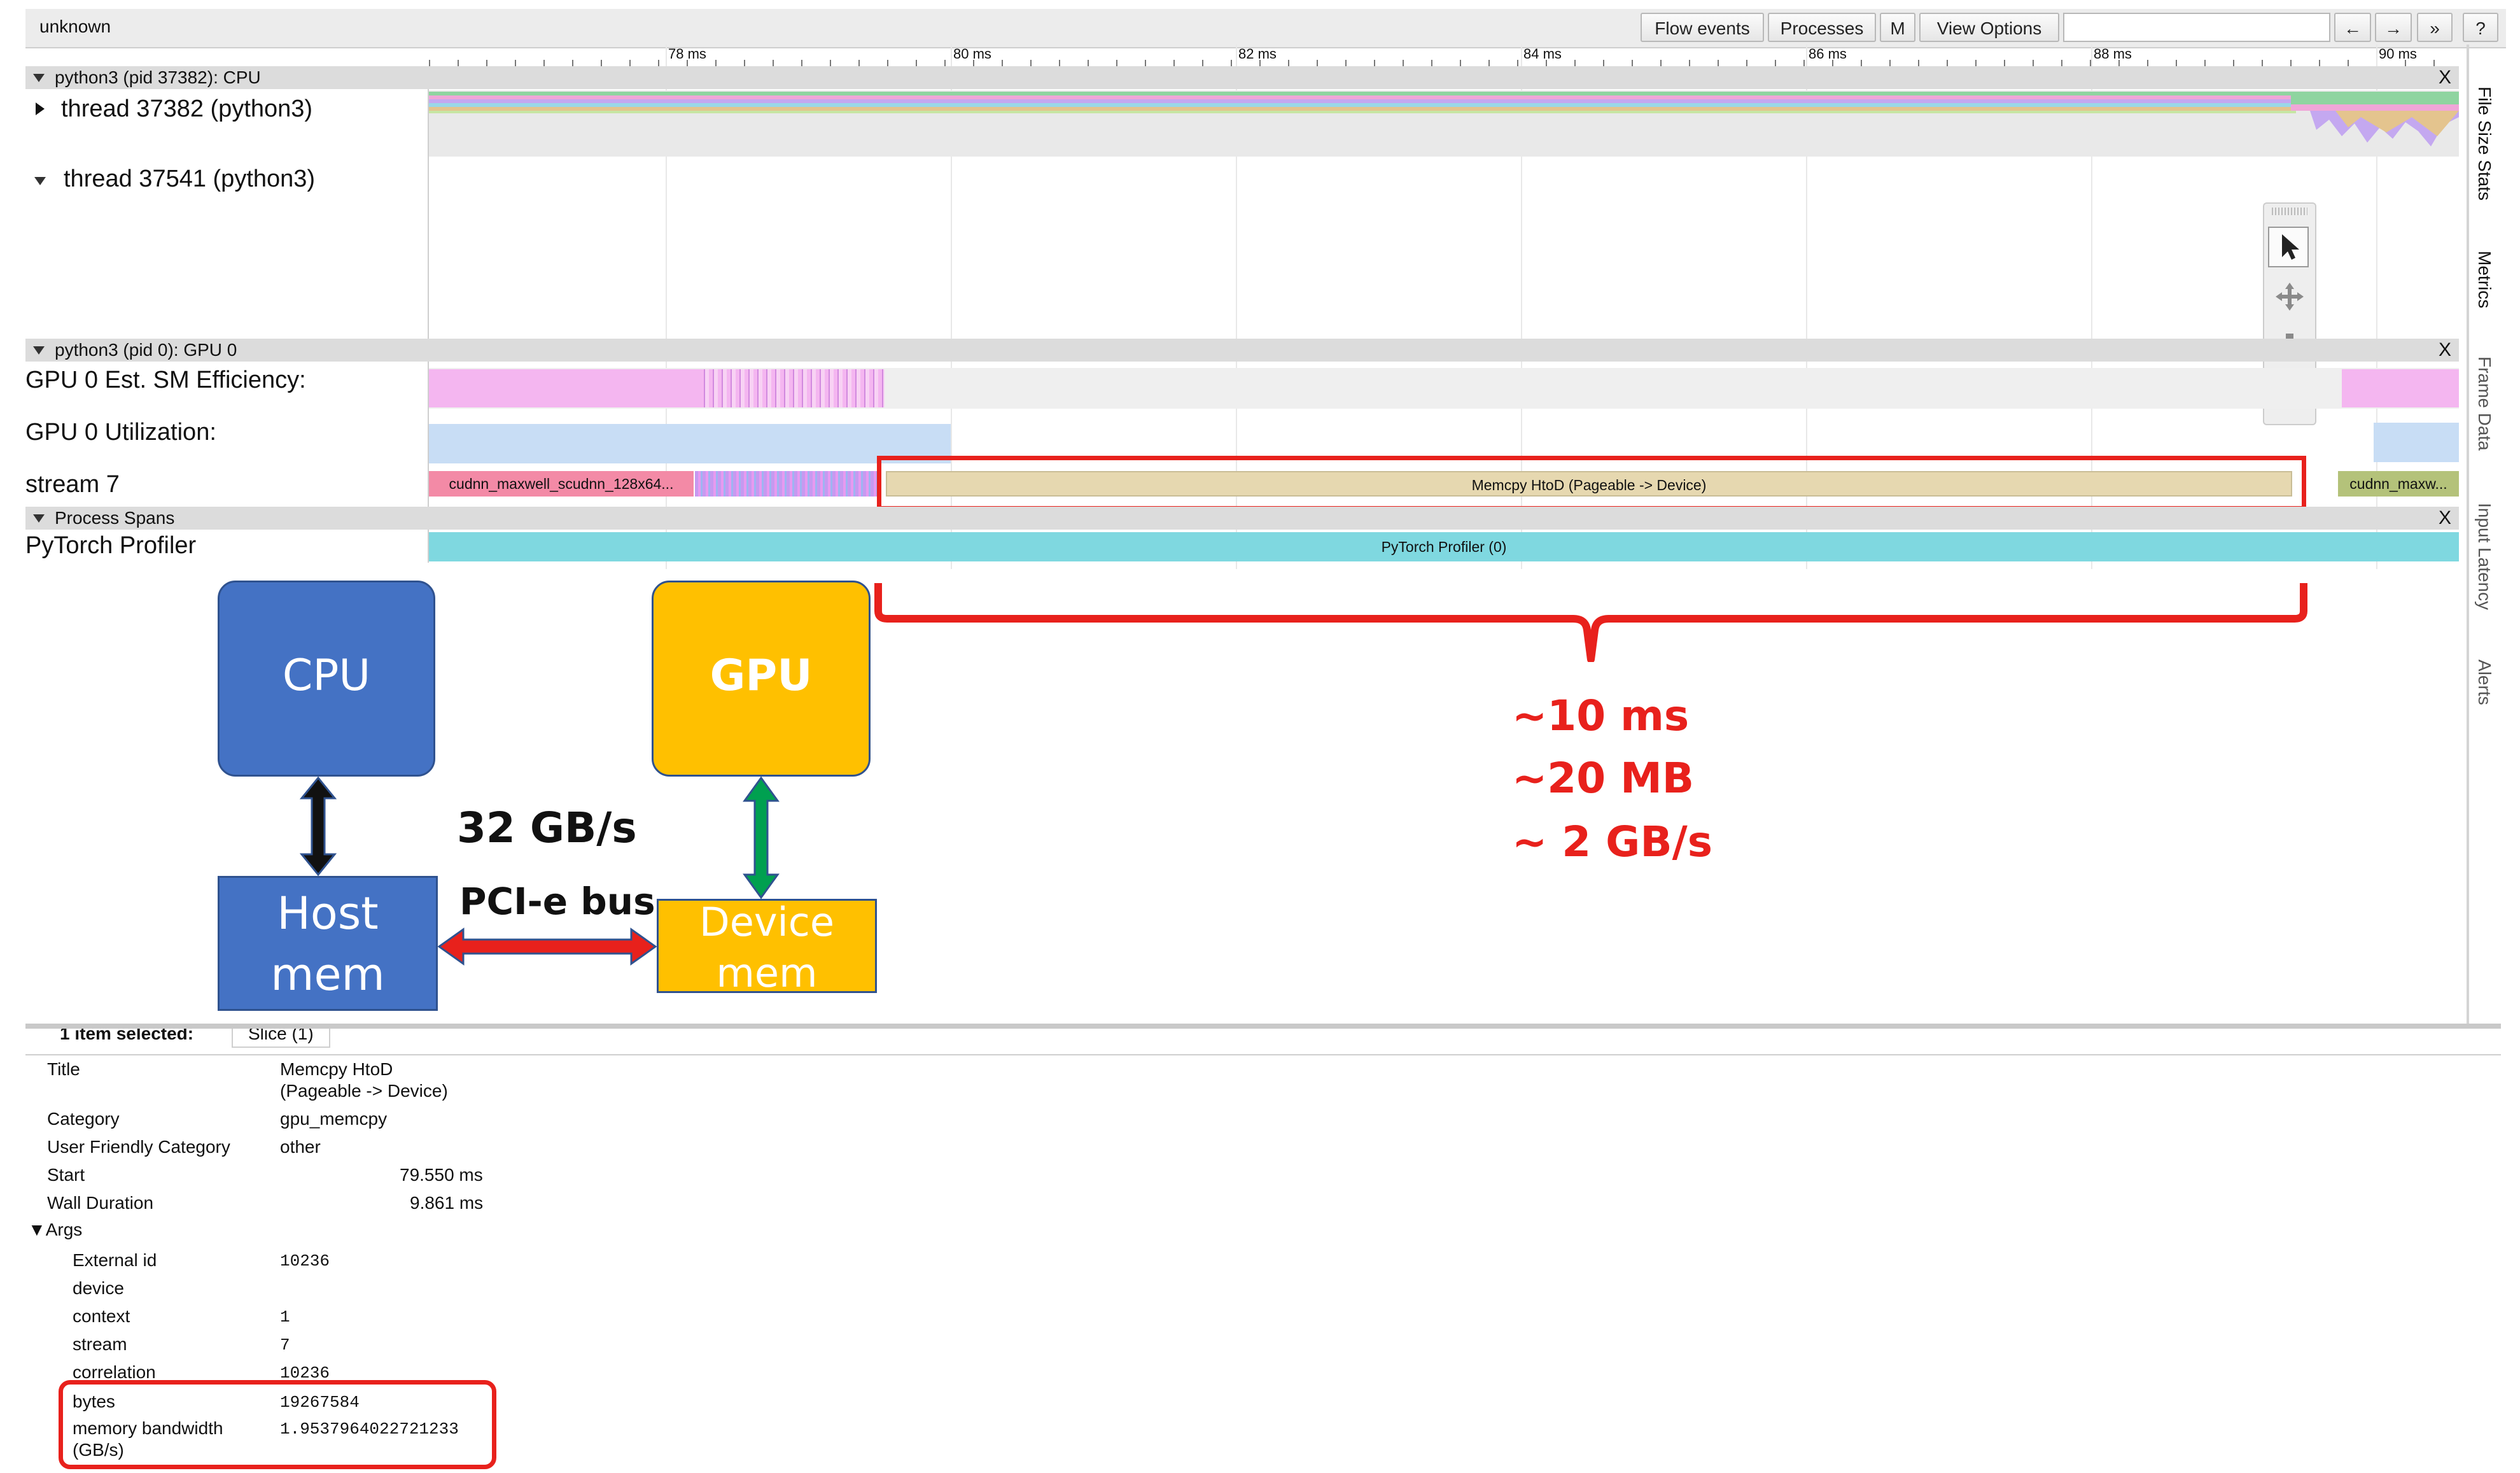 The image size is (2520, 1473). What do you see at coordinates (767, 922) in the screenshot?
I see `device-mem-label: Device` at bounding box center [767, 922].